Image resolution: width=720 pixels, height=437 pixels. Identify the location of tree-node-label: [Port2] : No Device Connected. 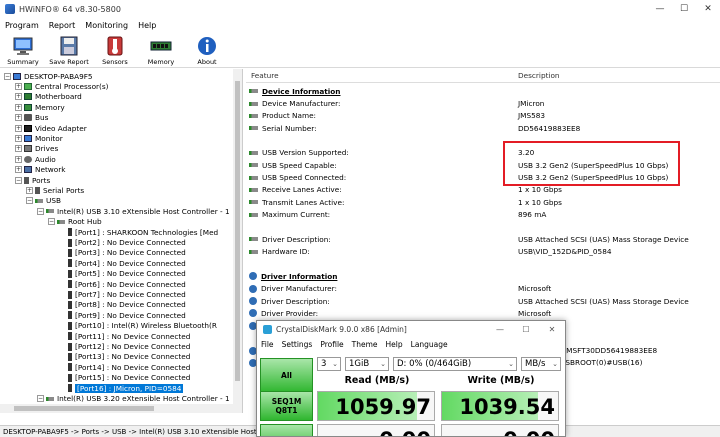
(130, 243).